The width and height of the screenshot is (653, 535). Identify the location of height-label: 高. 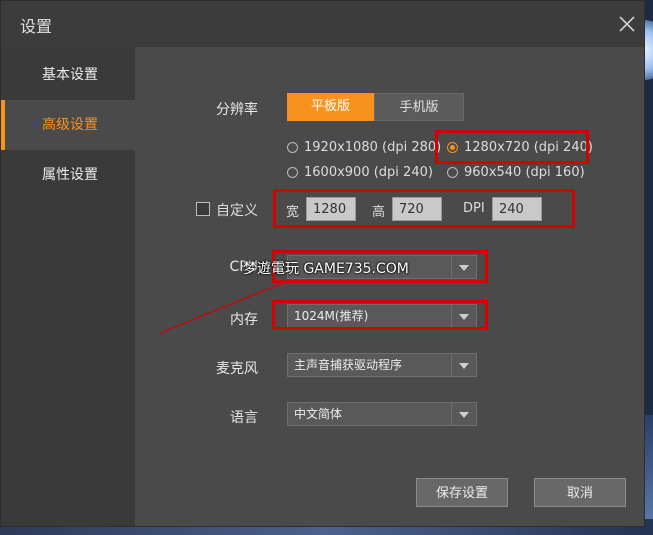
(379, 212).